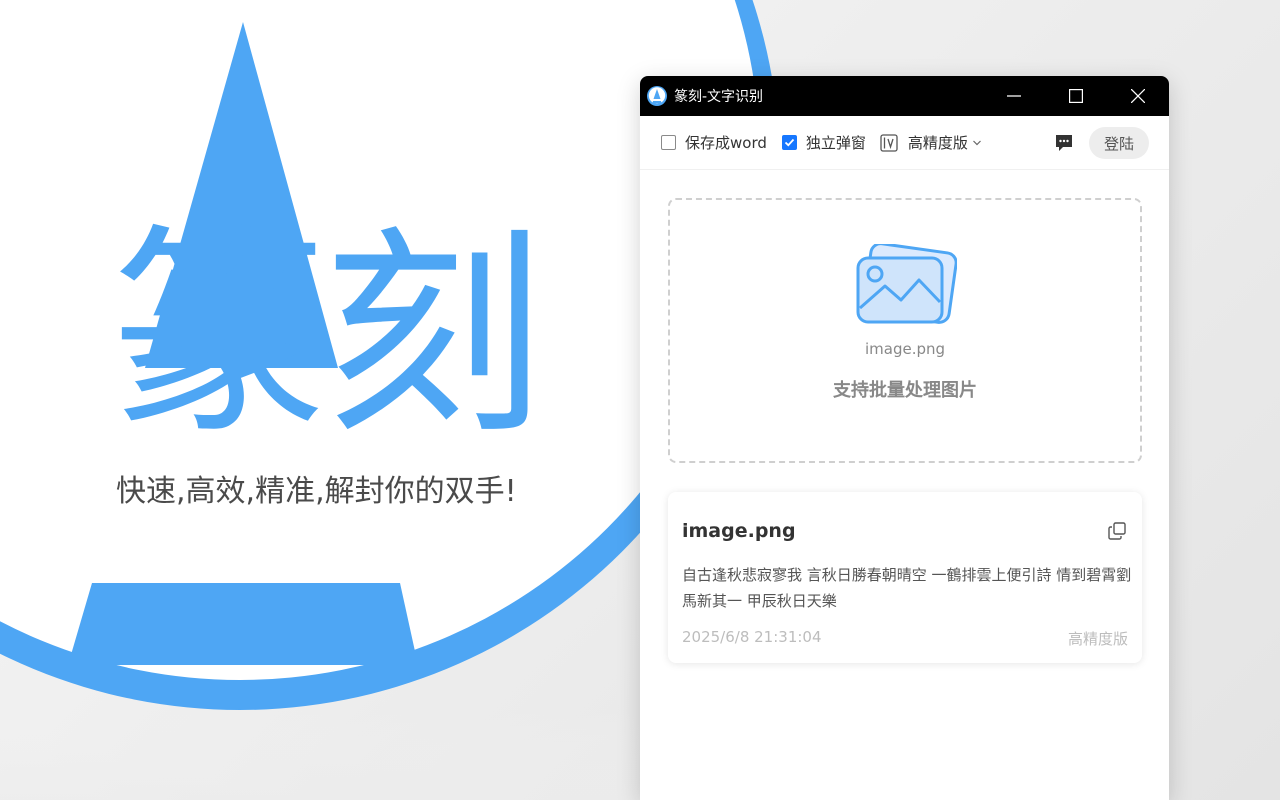  What do you see at coordinates (889, 142) in the screenshot?
I see `ocr-mode-icon` at bounding box center [889, 142].